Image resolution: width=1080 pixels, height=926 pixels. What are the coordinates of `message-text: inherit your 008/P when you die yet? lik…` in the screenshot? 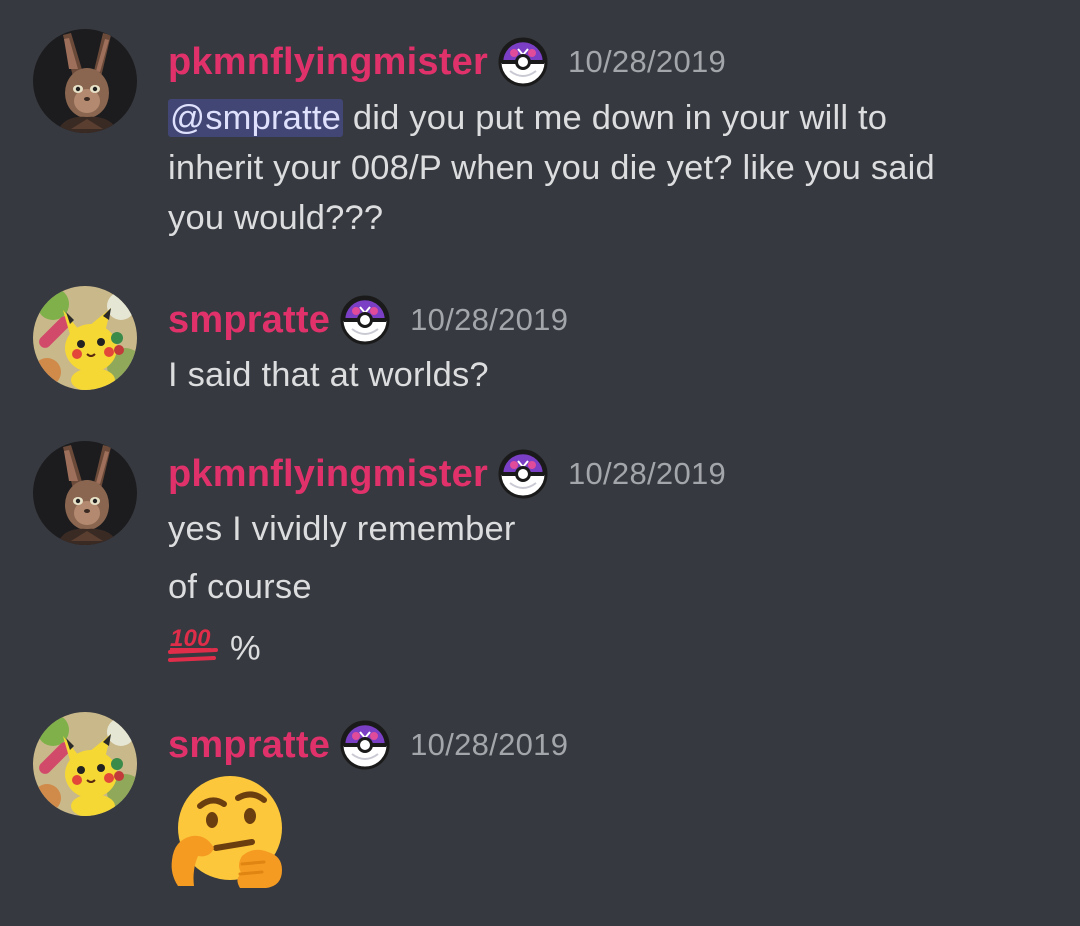 It's located at (551, 168).